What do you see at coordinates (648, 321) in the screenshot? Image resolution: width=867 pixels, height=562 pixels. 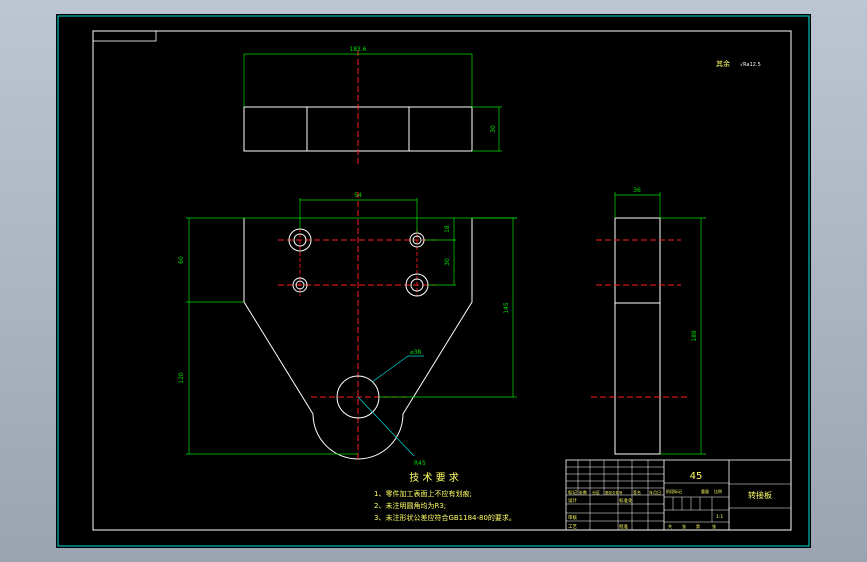 I see `side-view: 36 189` at bounding box center [648, 321].